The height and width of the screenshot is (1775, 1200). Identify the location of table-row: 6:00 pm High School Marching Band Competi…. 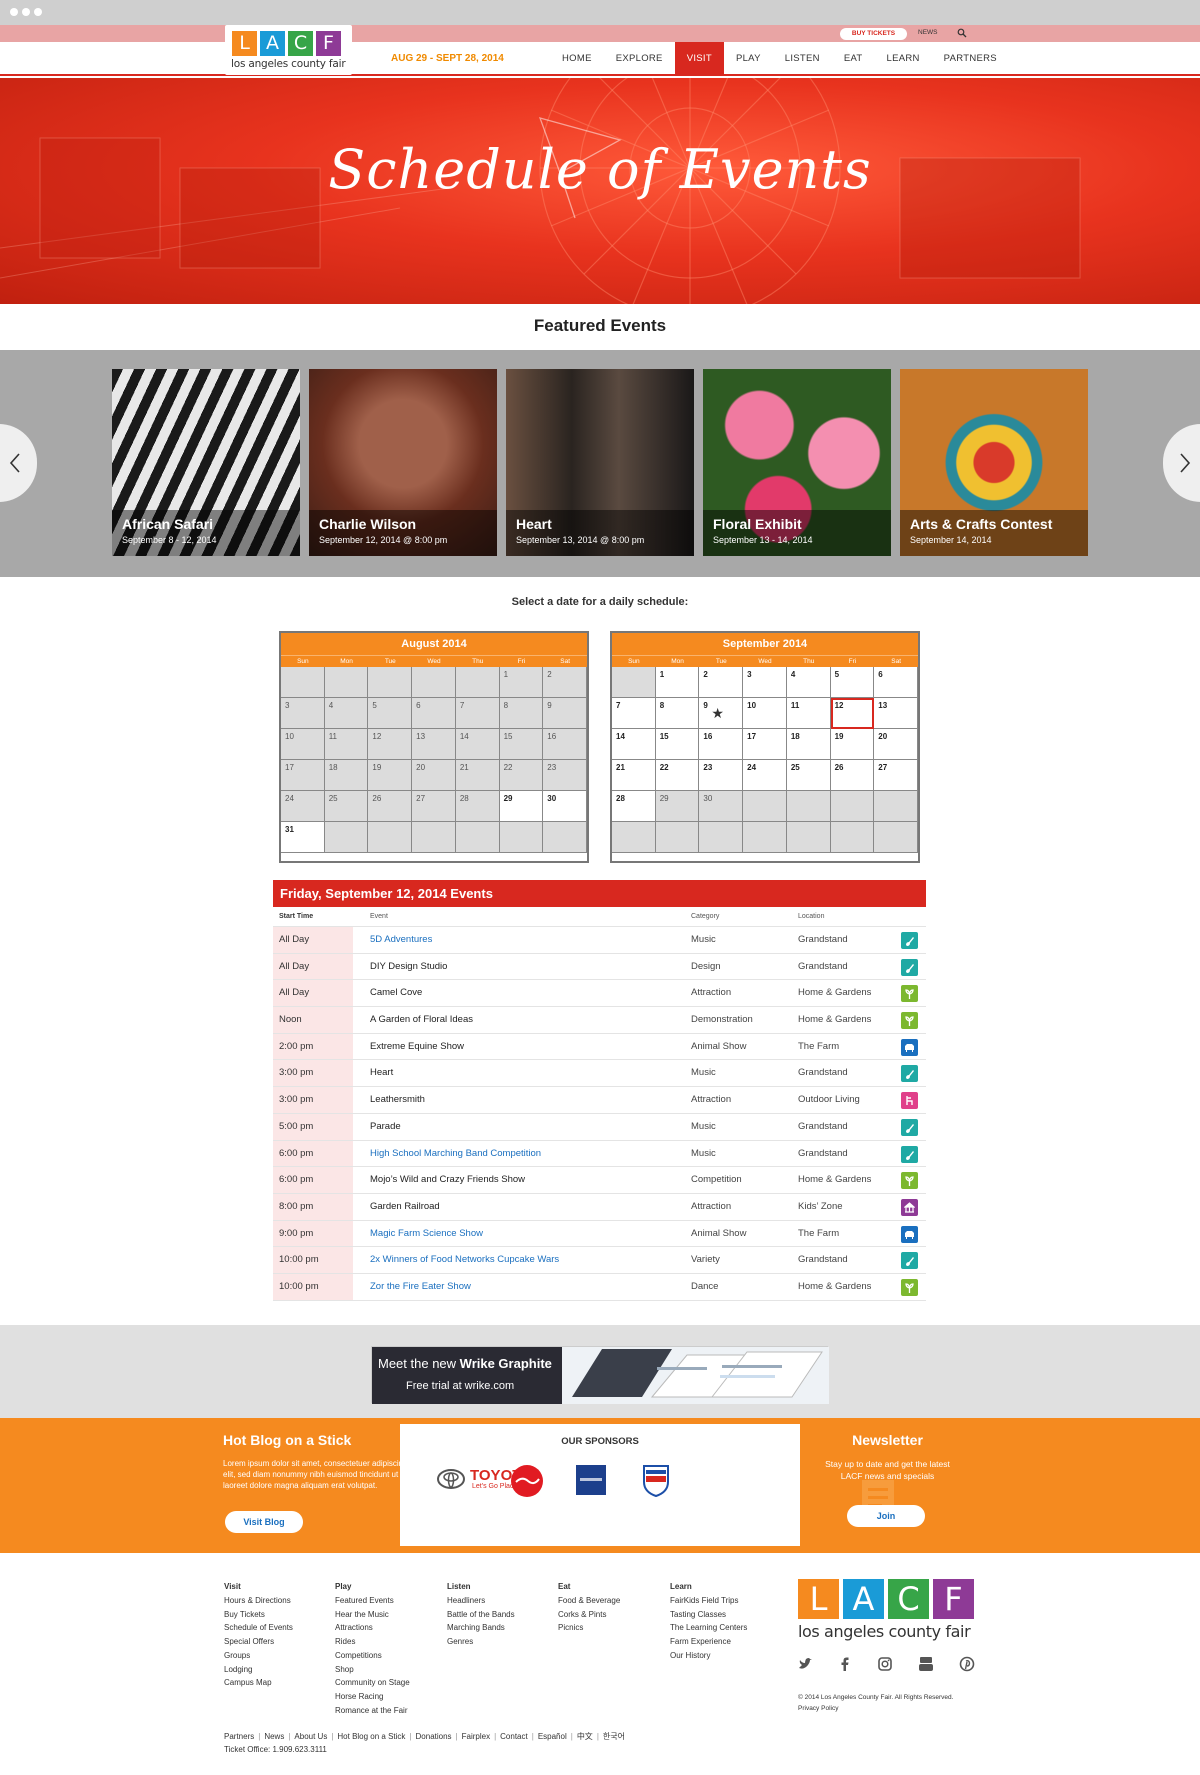
(599, 1154).